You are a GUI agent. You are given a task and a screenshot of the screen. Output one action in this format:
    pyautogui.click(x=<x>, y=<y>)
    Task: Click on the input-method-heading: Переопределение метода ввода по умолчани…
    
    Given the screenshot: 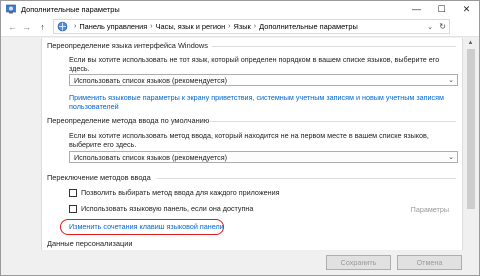 What is the action you would take?
    pyautogui.click(x=128, y=120)
    